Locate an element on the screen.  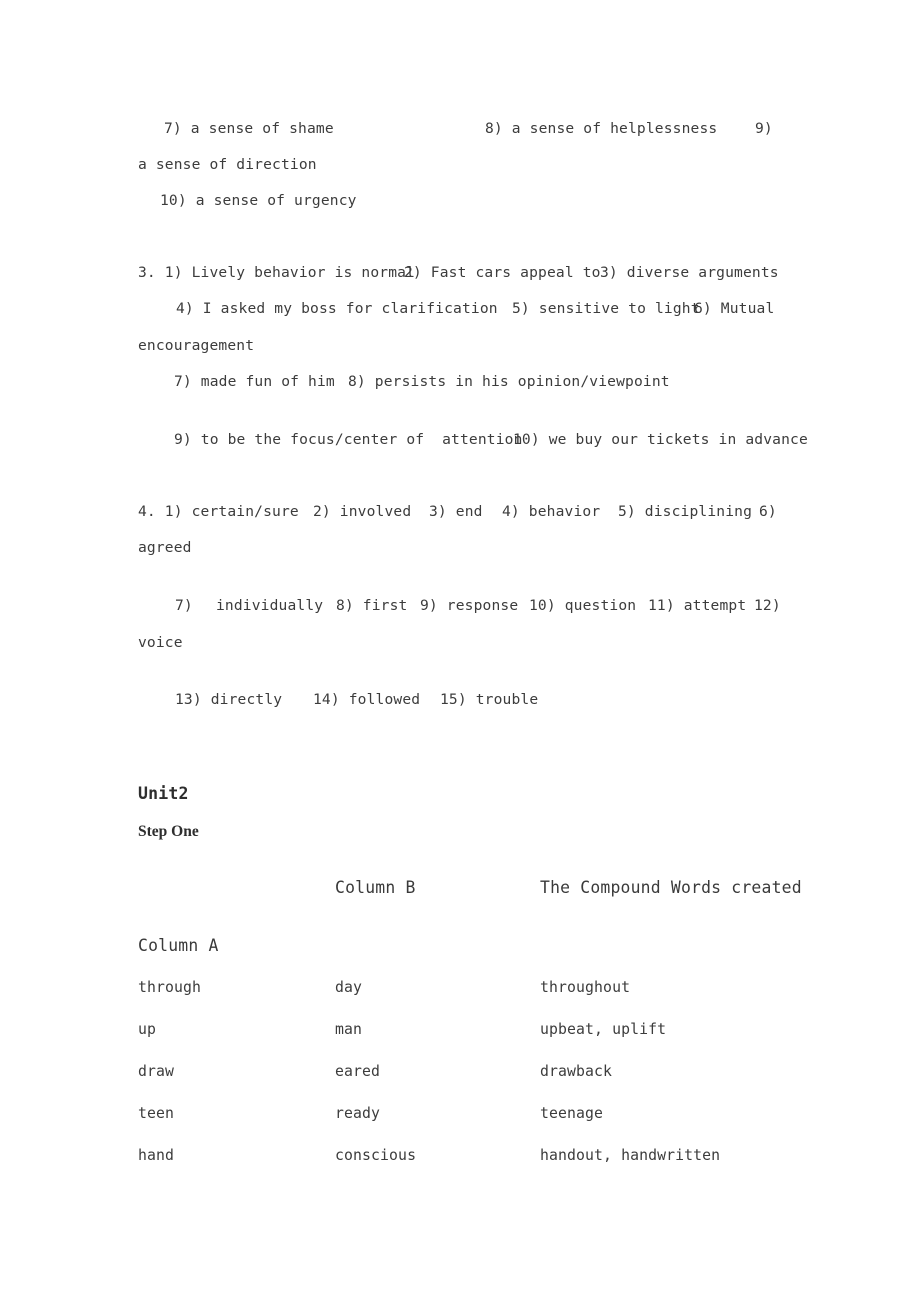
answers-3-line-9: 8) persists in his opinion/viewpoint is located at coordinates (509, 381).